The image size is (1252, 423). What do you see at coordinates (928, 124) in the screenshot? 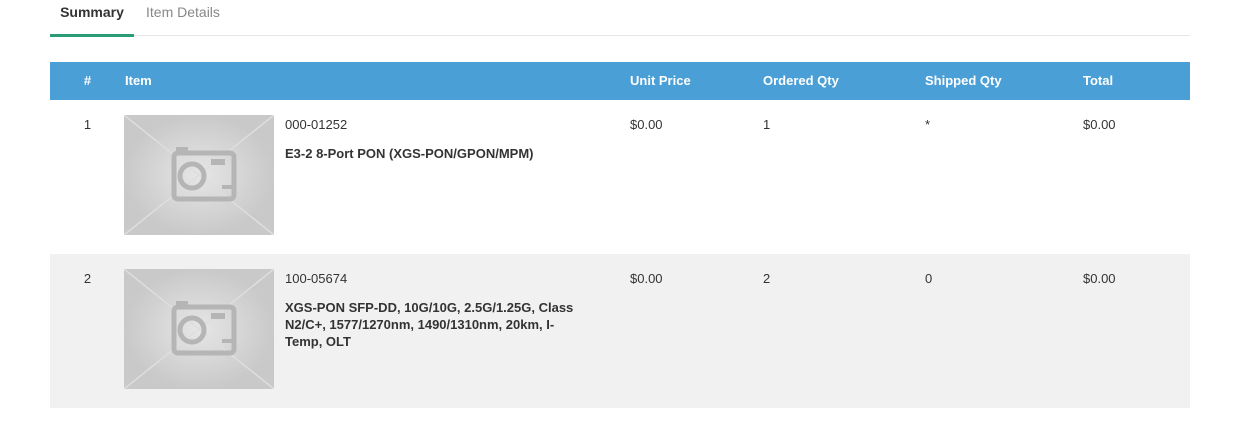
I see `shipped-qty: *` at bounding box center [928, 124].